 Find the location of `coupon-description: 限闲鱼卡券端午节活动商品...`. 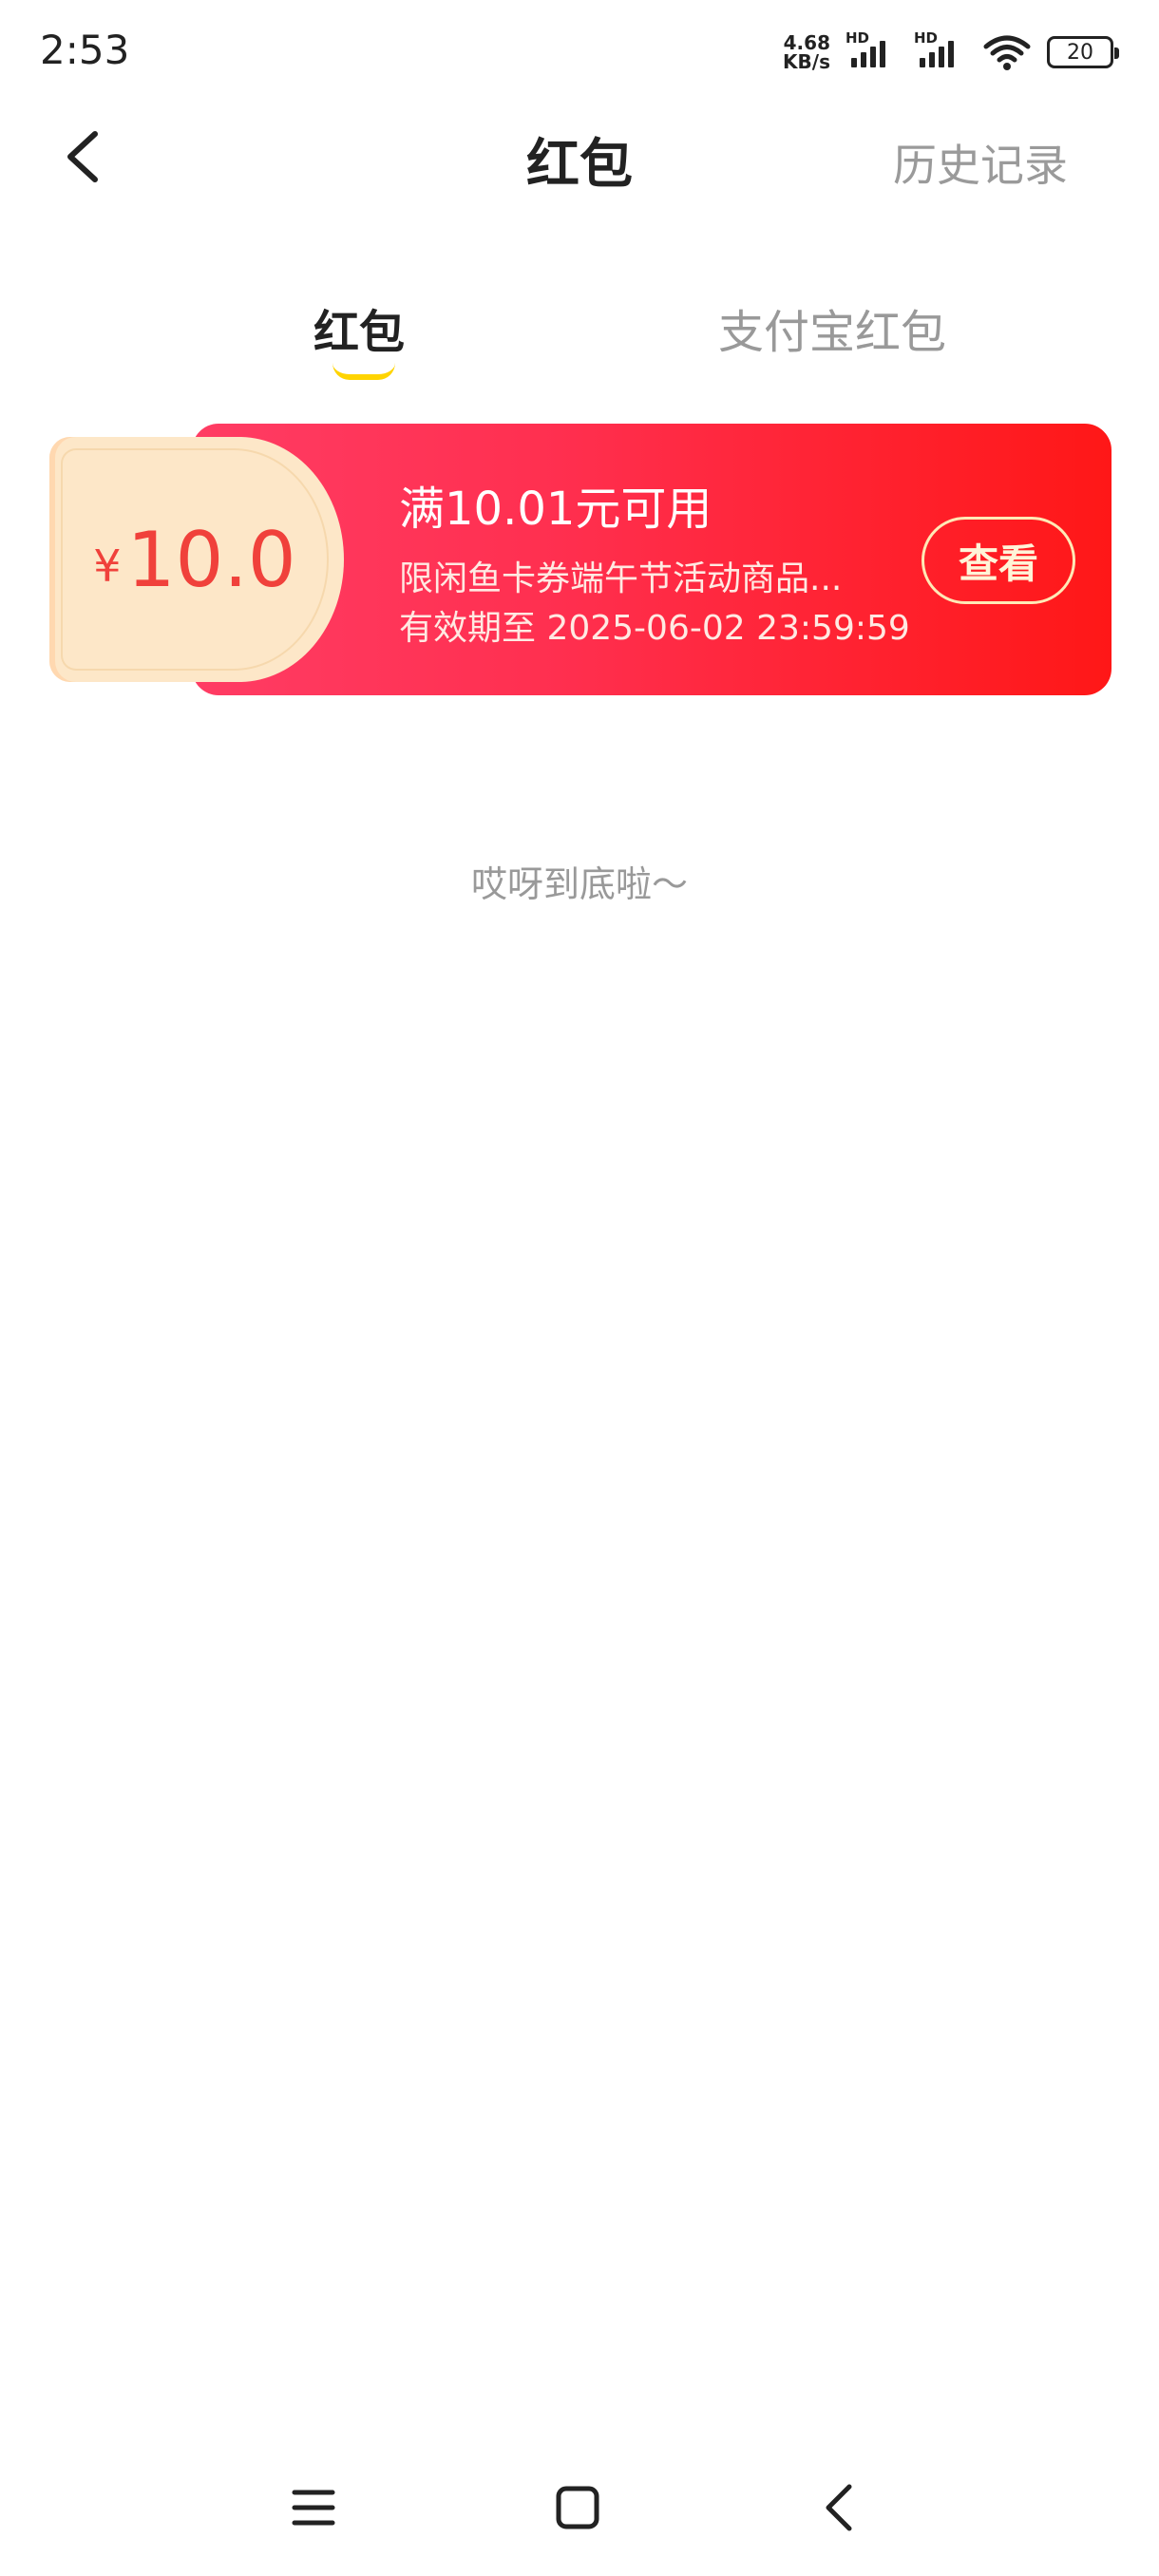

coupon-description: 限闲鱼卡券端午节活动商品... is located at coordinates (621, 578).